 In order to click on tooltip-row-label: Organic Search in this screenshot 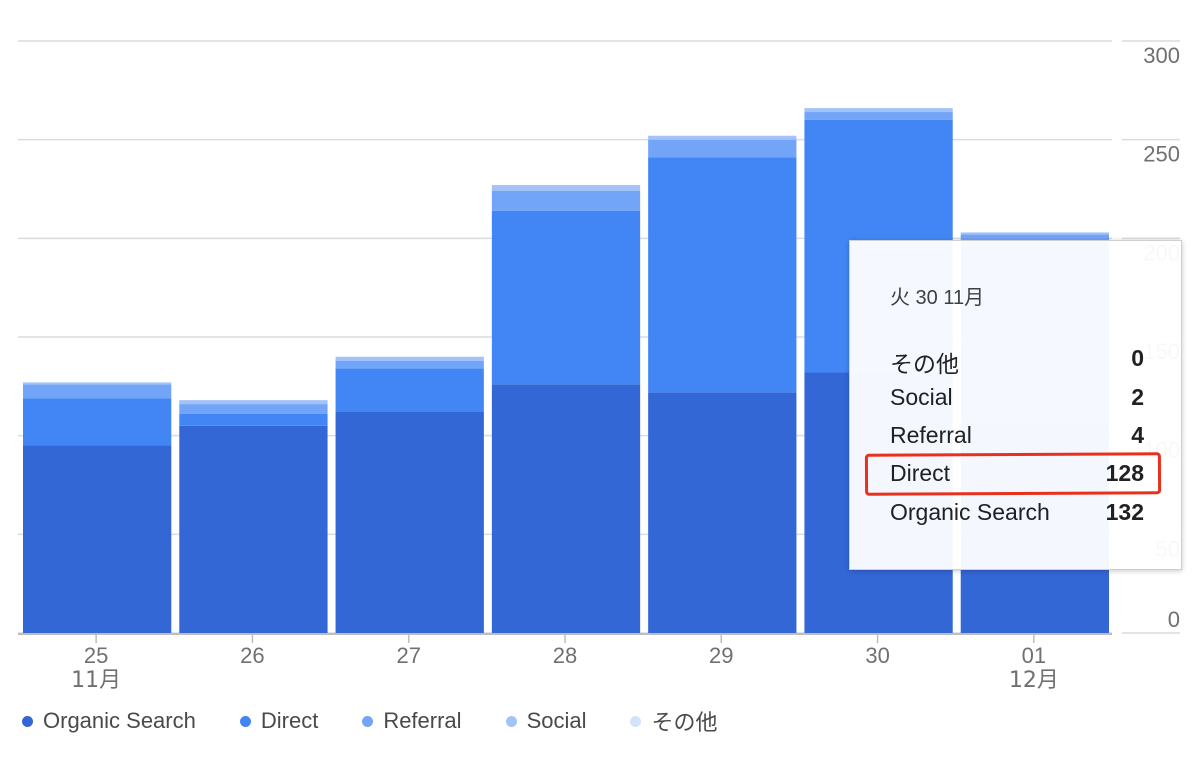, I will do `click(970, 512)`.